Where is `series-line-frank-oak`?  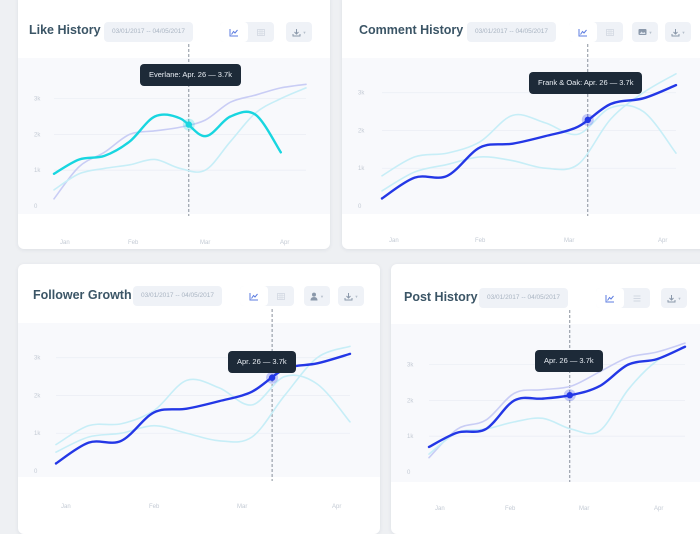
series-line-frank-oak is located at coordinates (529, 141).